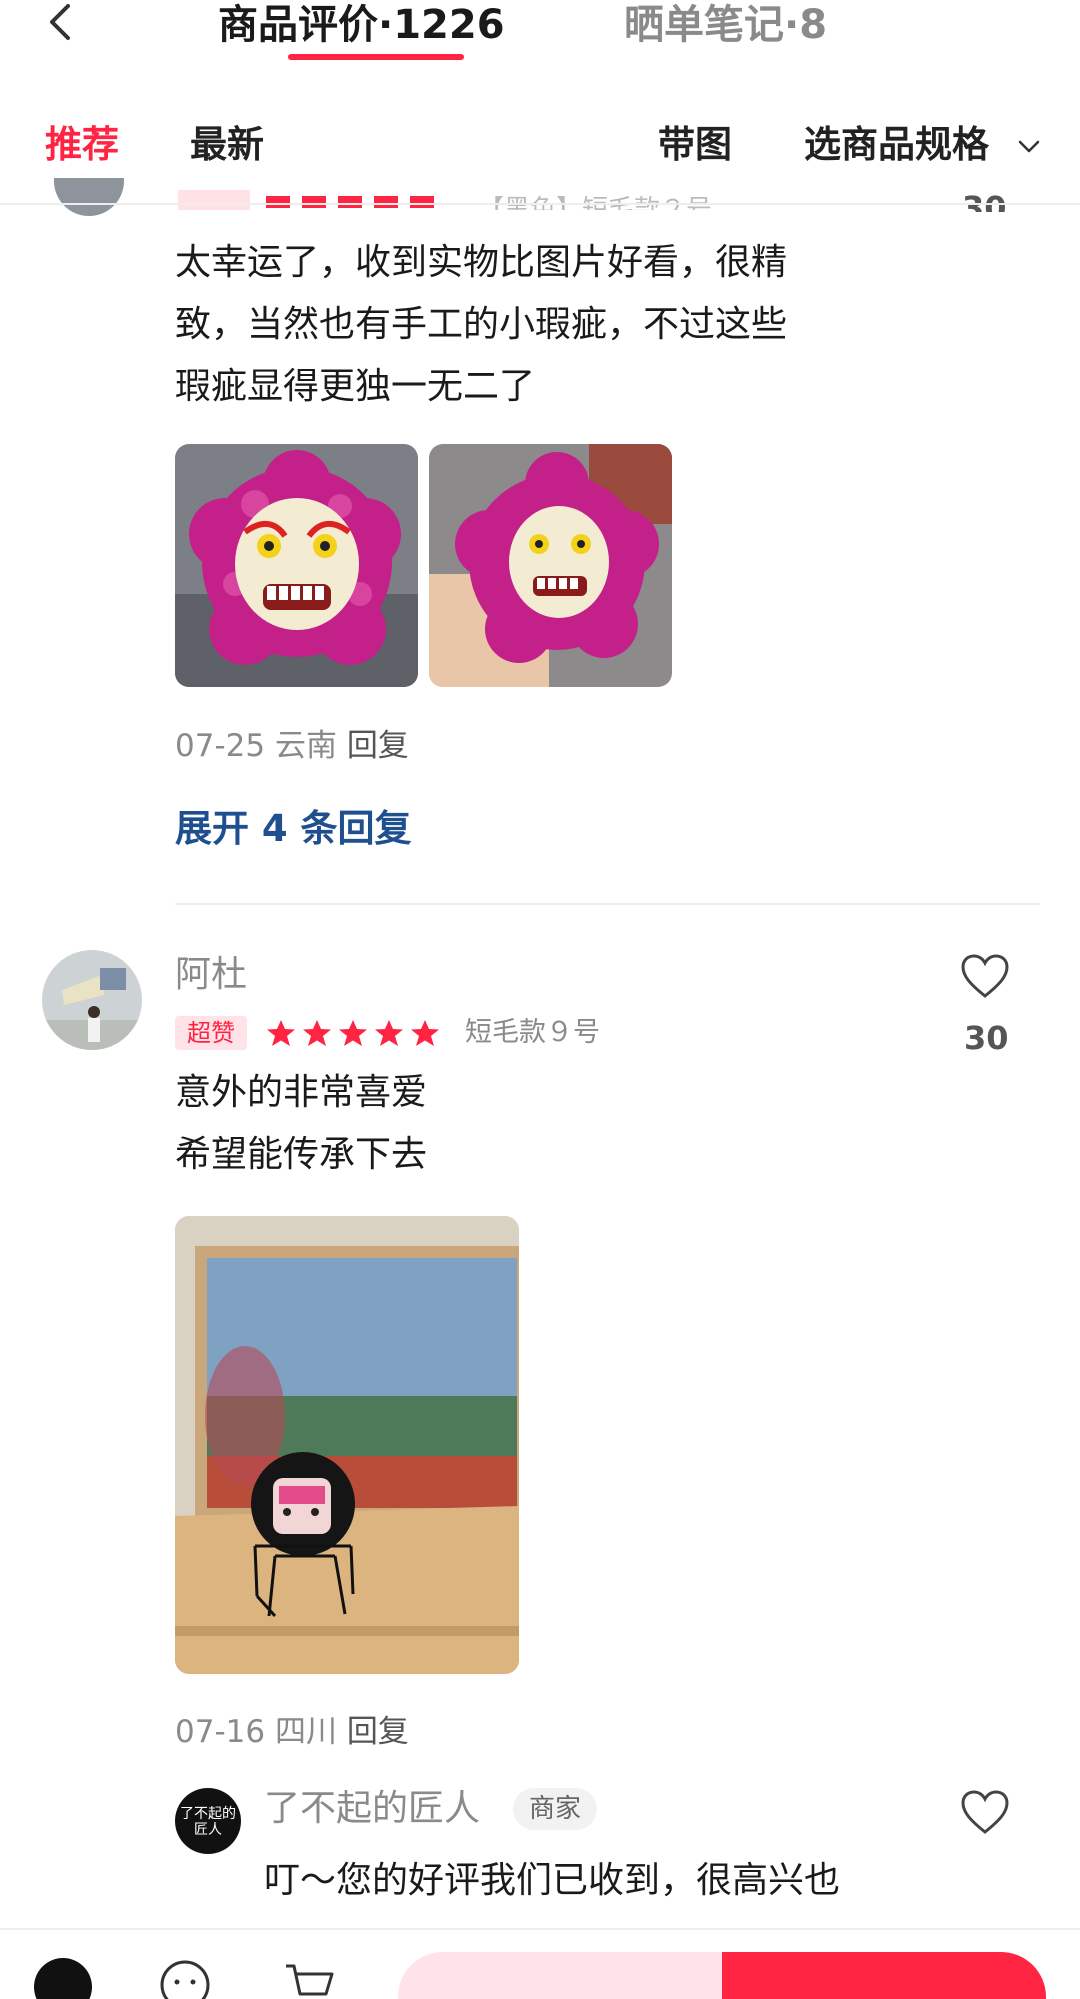 This screenshot has height=1999, width=1080. I want to click on review-meta: 07-16 四川 回复, so click(292, 1732).